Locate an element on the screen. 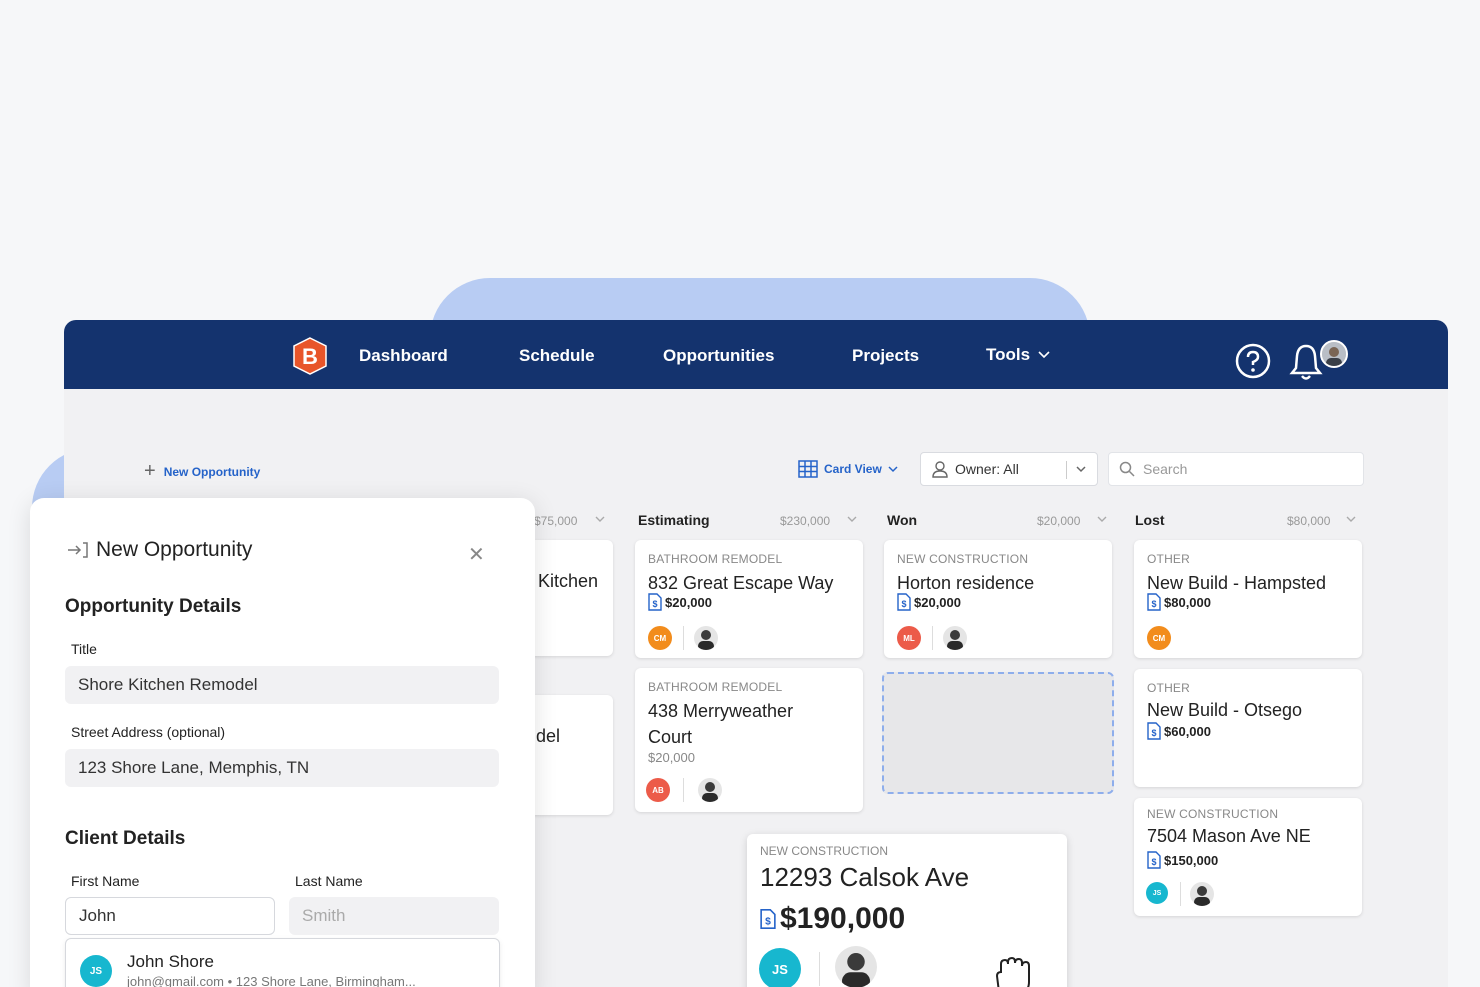 The width and height of the screenshot is (1480, 987). card-amount: $ $190,000 is located at coordinates (832, 919).